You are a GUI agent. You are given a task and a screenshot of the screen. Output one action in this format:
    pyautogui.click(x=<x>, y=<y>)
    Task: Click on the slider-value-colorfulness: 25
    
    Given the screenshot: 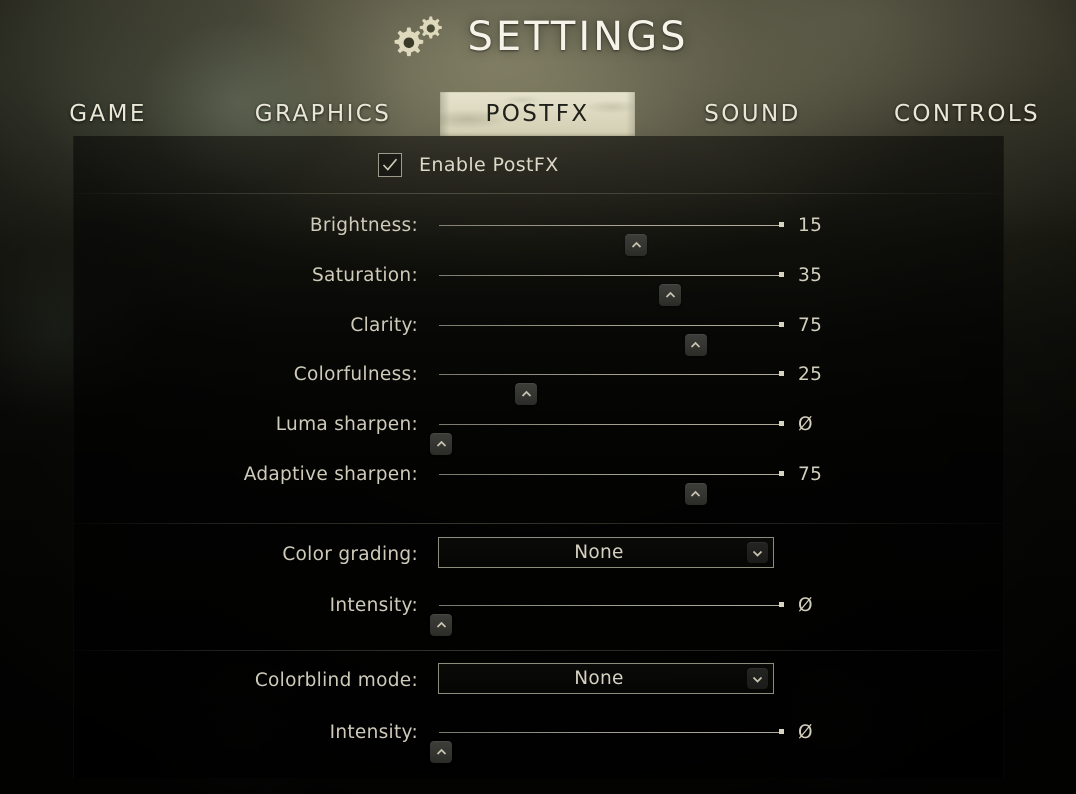 What is the action you would take?
    pyautogui.click(x=810, y=374)
    